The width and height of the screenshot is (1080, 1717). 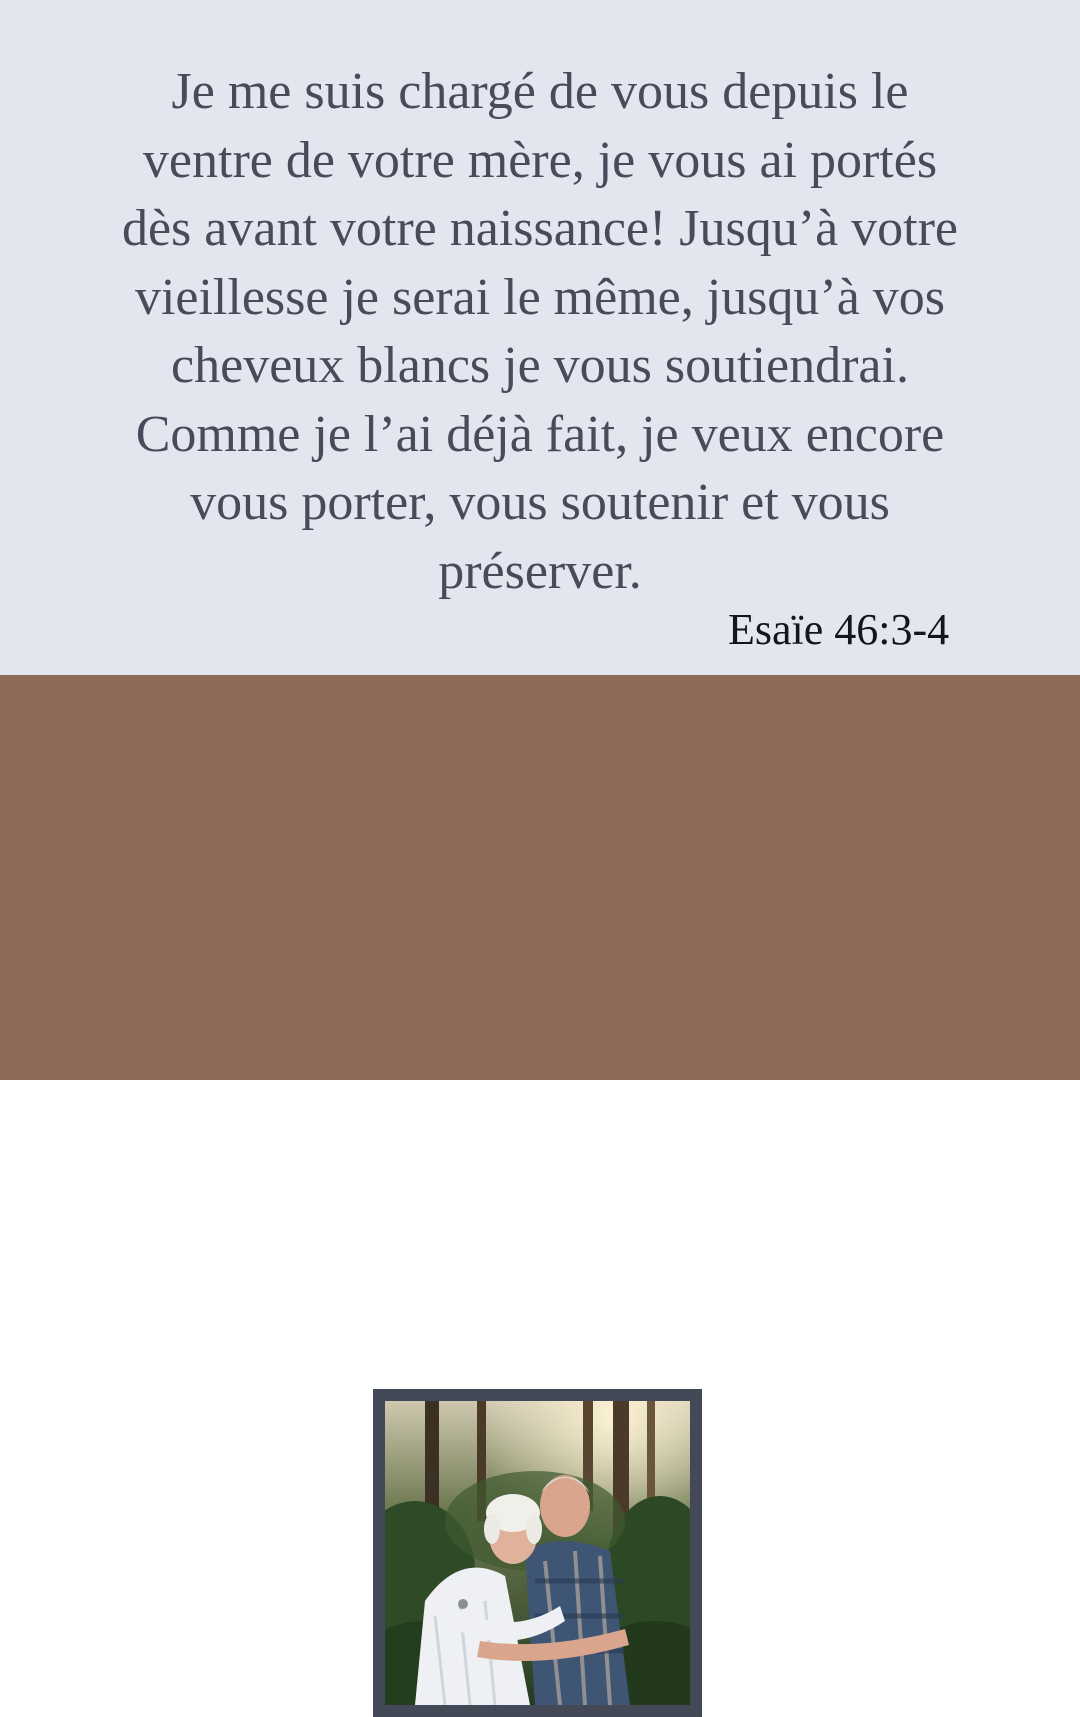 I want to click on verse-line: cheveux blancs je vous soutiendrai., so click(x=540, y=365).